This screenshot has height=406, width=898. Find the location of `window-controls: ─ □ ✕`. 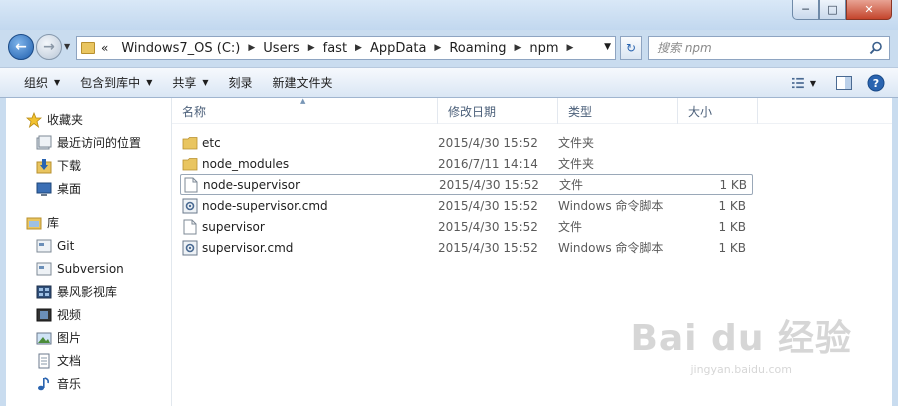

window-controls: ─ □ ✕ is located at coordinates (842, 10).